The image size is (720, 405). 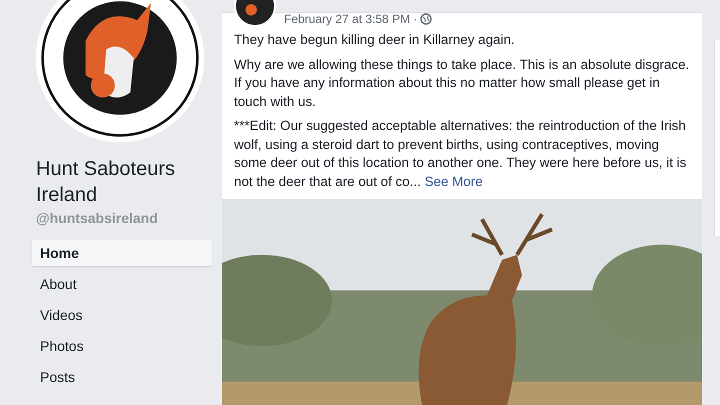 What do you see at coordinates (426, 19) in the screenshot?
I see `globe-icon` at bounding box center [426, 19].